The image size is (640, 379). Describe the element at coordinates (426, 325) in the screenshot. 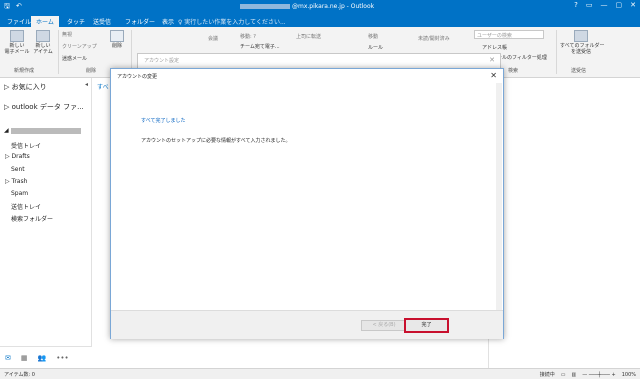

I see `finish-button: 完了` at that location.